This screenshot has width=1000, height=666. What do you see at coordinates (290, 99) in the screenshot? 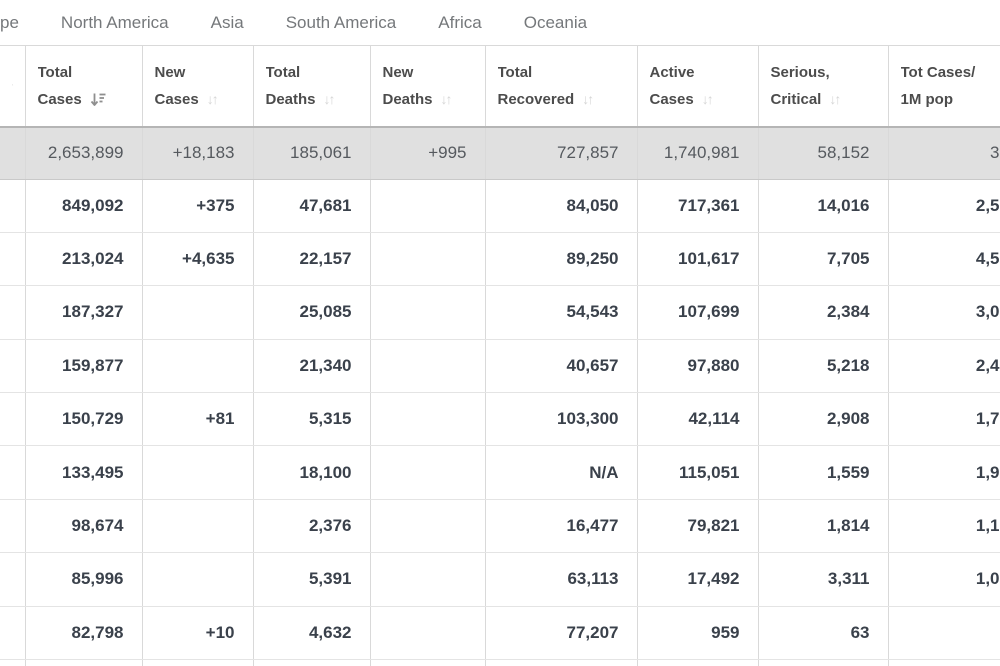
I see `column-label-line2: Deaths` at bounding box center [290, 99].